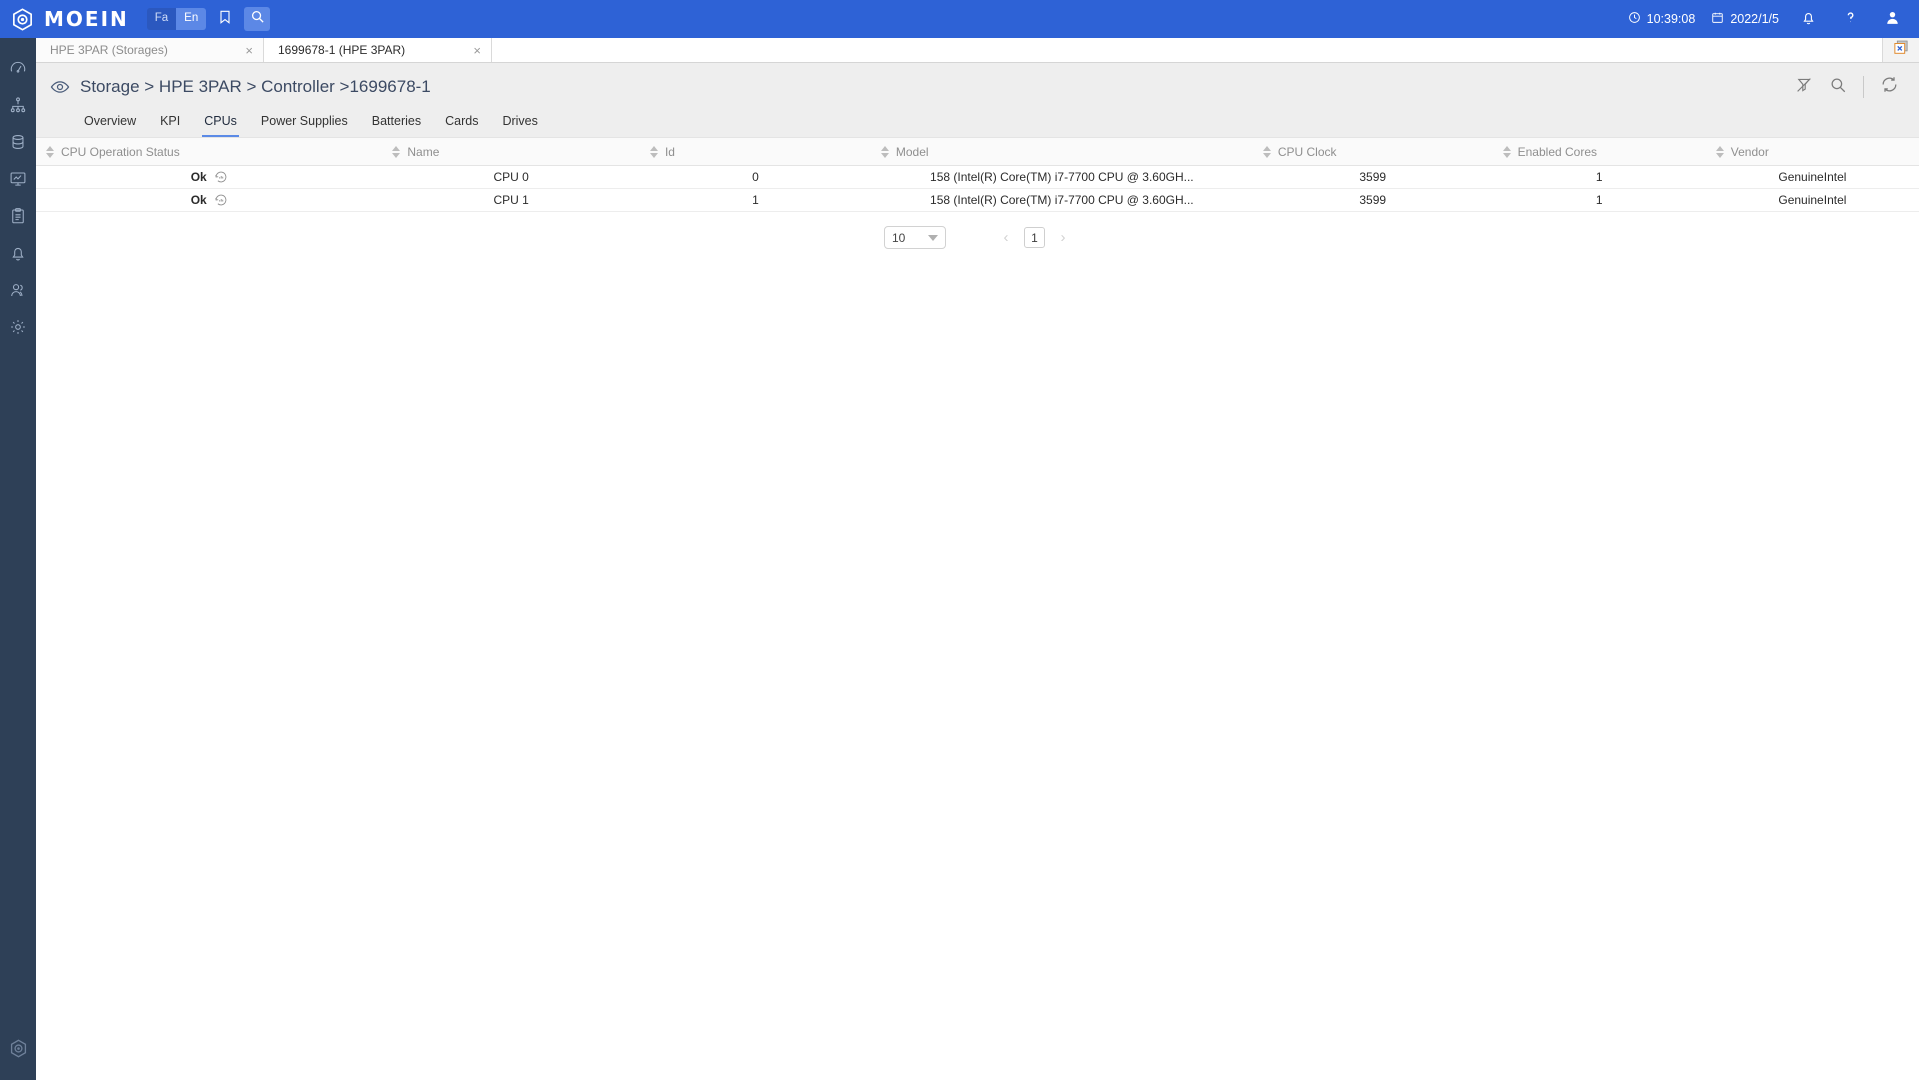 The width and height of the screenshot is (1919, 1080). I want to click on gauge-icon, so click(18, 70).